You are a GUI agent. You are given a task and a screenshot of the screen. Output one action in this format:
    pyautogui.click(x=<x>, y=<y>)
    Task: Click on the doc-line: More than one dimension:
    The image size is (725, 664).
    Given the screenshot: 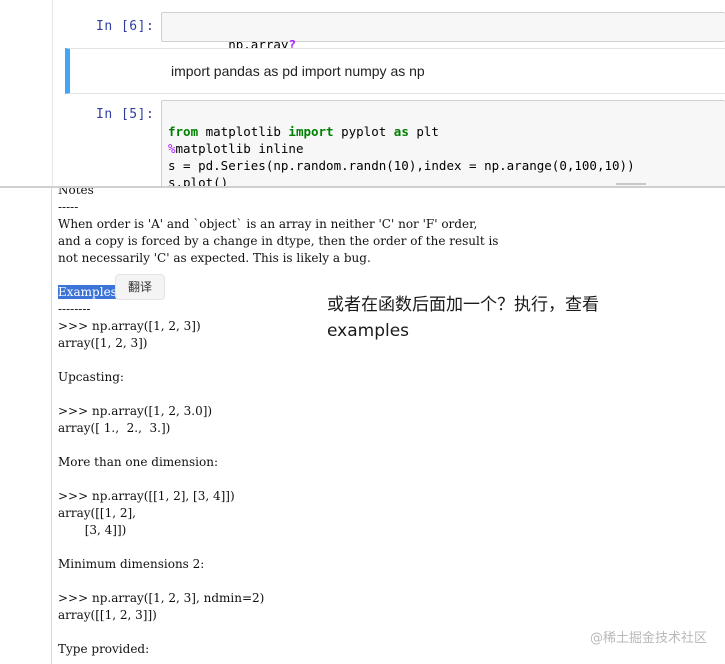 What is the action you would take?
    pyautogui.click(x=138, y=462)
    